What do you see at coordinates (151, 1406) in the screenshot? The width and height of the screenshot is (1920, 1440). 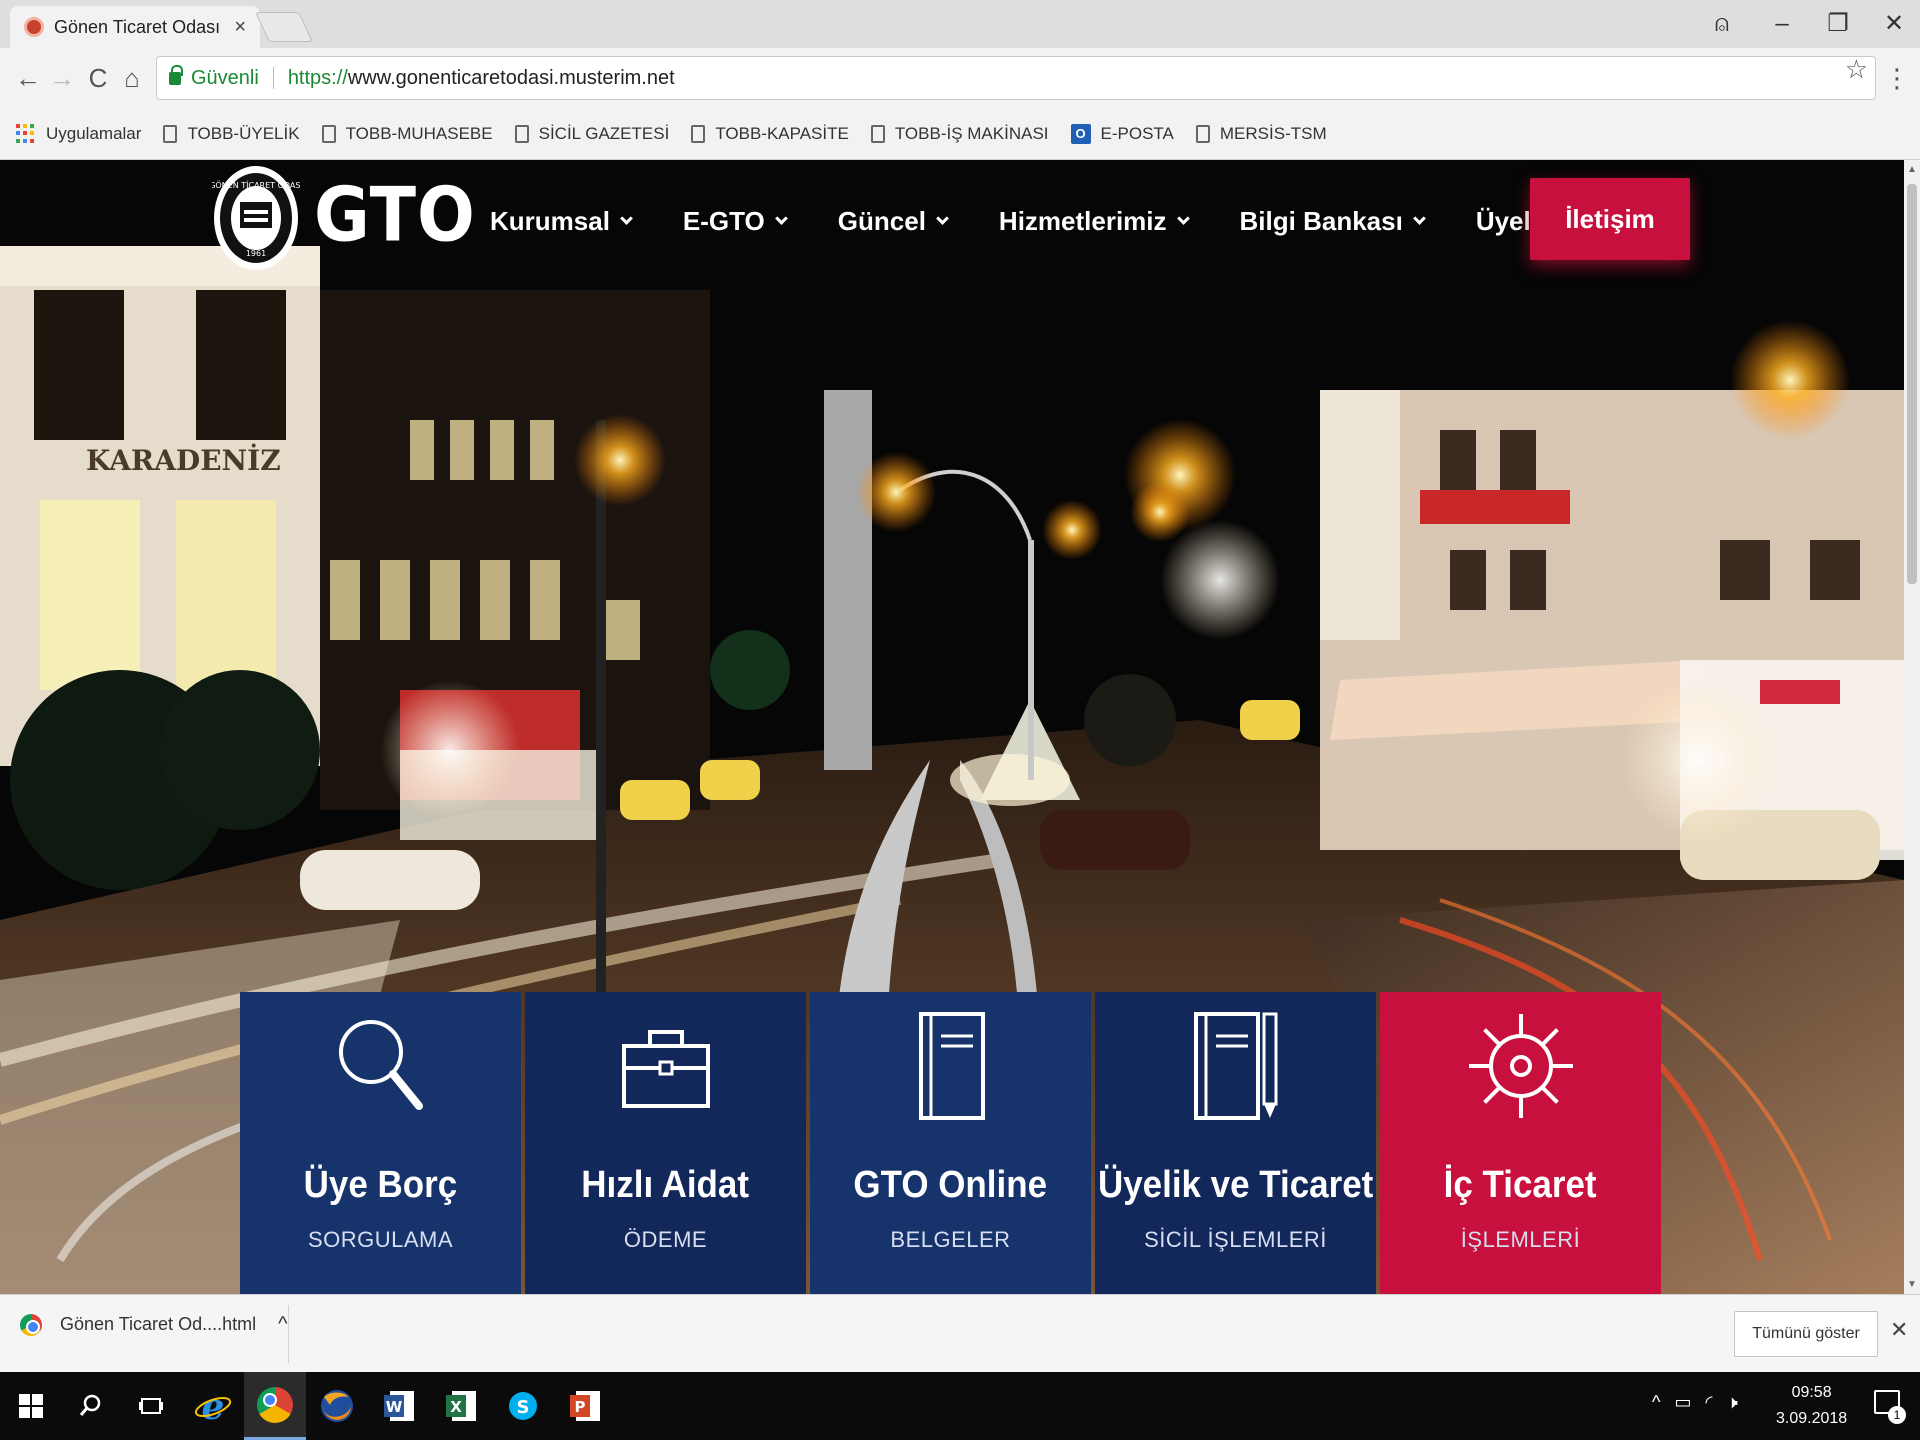 I see `task-view-icon` at bounding box center [151, 1406].